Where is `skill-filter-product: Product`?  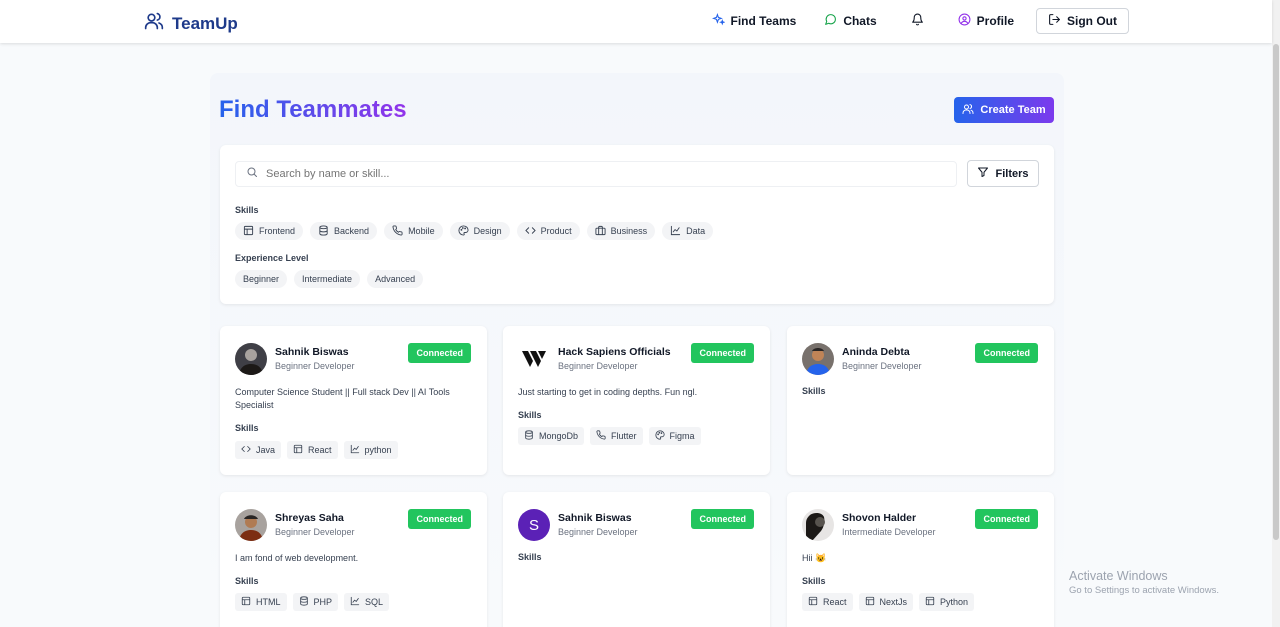
skill-filter-product: Product is located at coordinates (548, 231).